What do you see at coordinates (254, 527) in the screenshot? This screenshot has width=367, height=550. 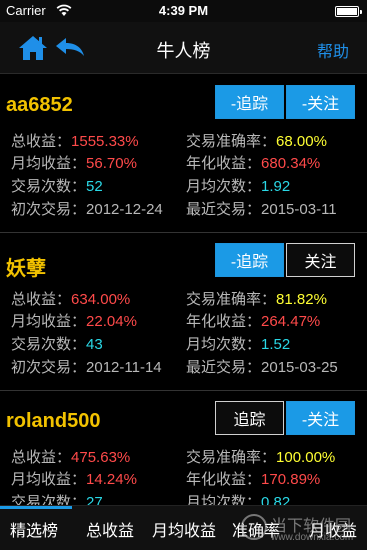 I see `watermark-logo-icon` at bounding box center [254, 527].